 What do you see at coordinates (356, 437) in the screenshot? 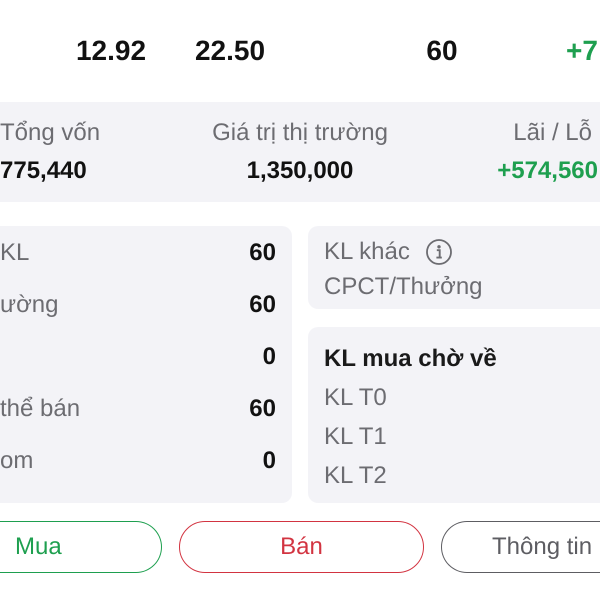
I see `row-label: KL T1` at bounding box center [356, 437].